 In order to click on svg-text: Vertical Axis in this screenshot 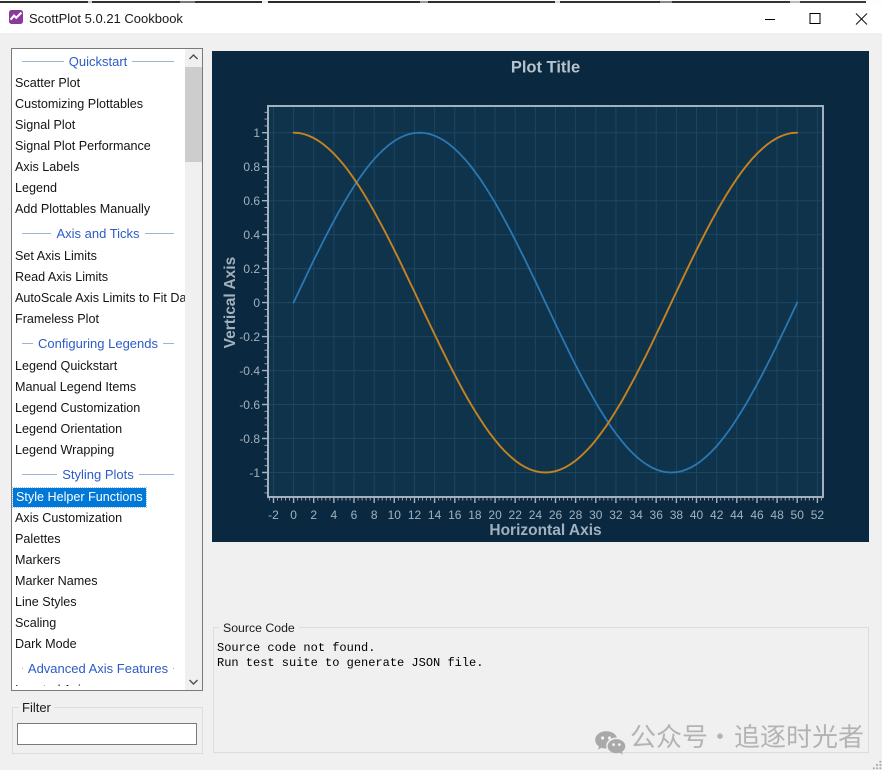, I will do `click(230, 303)`.